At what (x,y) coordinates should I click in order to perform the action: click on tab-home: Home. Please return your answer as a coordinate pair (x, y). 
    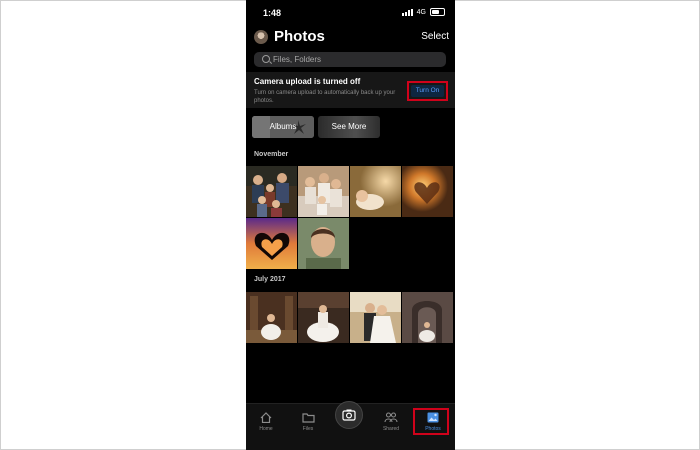
    Looking at the image, I should click on (266, 424).